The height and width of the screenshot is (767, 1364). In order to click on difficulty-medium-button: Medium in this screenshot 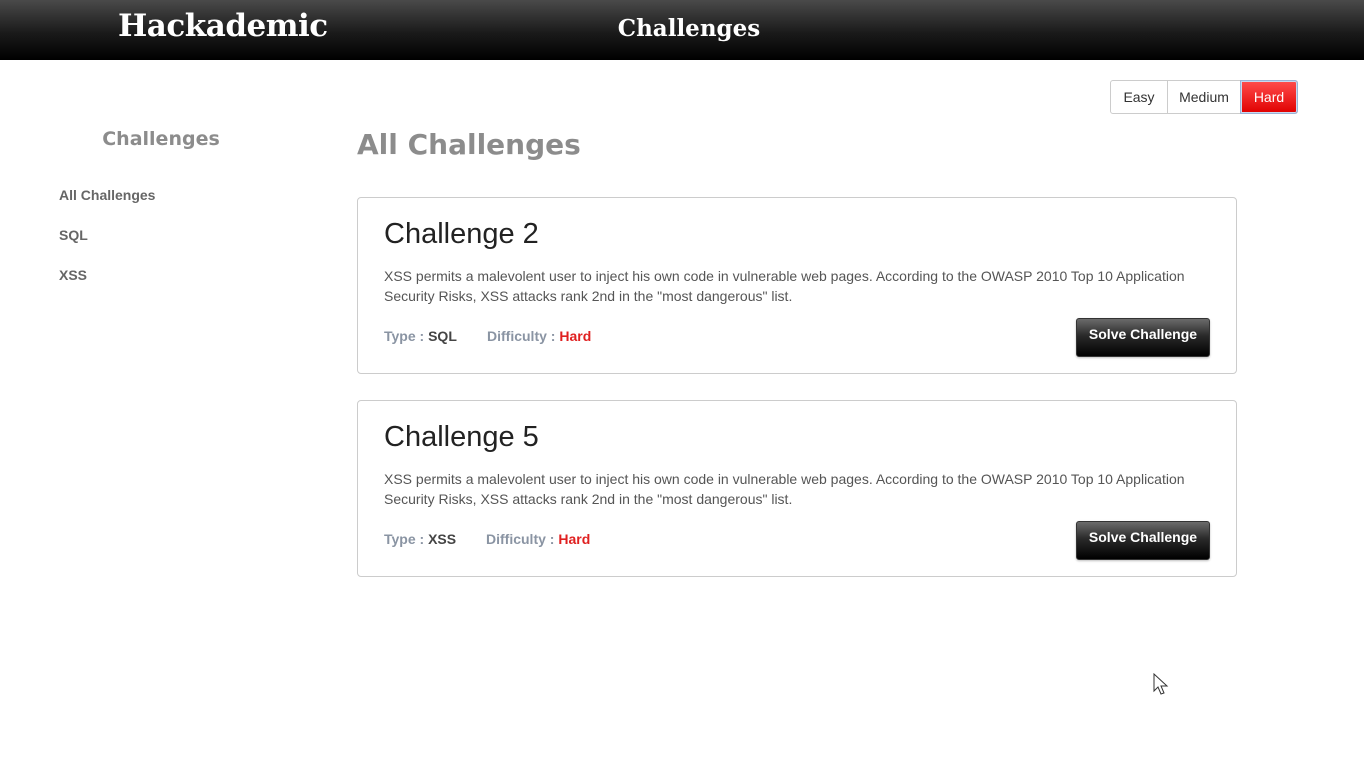, I will do `click(1204, 97)`.